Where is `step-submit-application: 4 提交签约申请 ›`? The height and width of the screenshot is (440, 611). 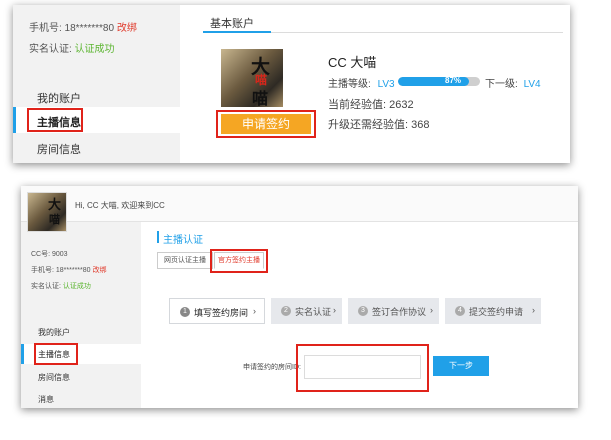
step-submit-application: 4 提交签约申请 › is located at coordinates (493, 311).